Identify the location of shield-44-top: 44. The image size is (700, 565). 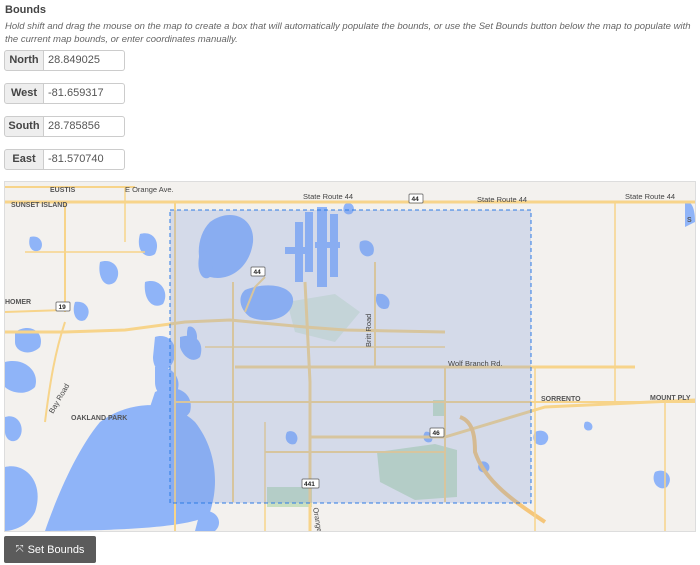
(416, 199).